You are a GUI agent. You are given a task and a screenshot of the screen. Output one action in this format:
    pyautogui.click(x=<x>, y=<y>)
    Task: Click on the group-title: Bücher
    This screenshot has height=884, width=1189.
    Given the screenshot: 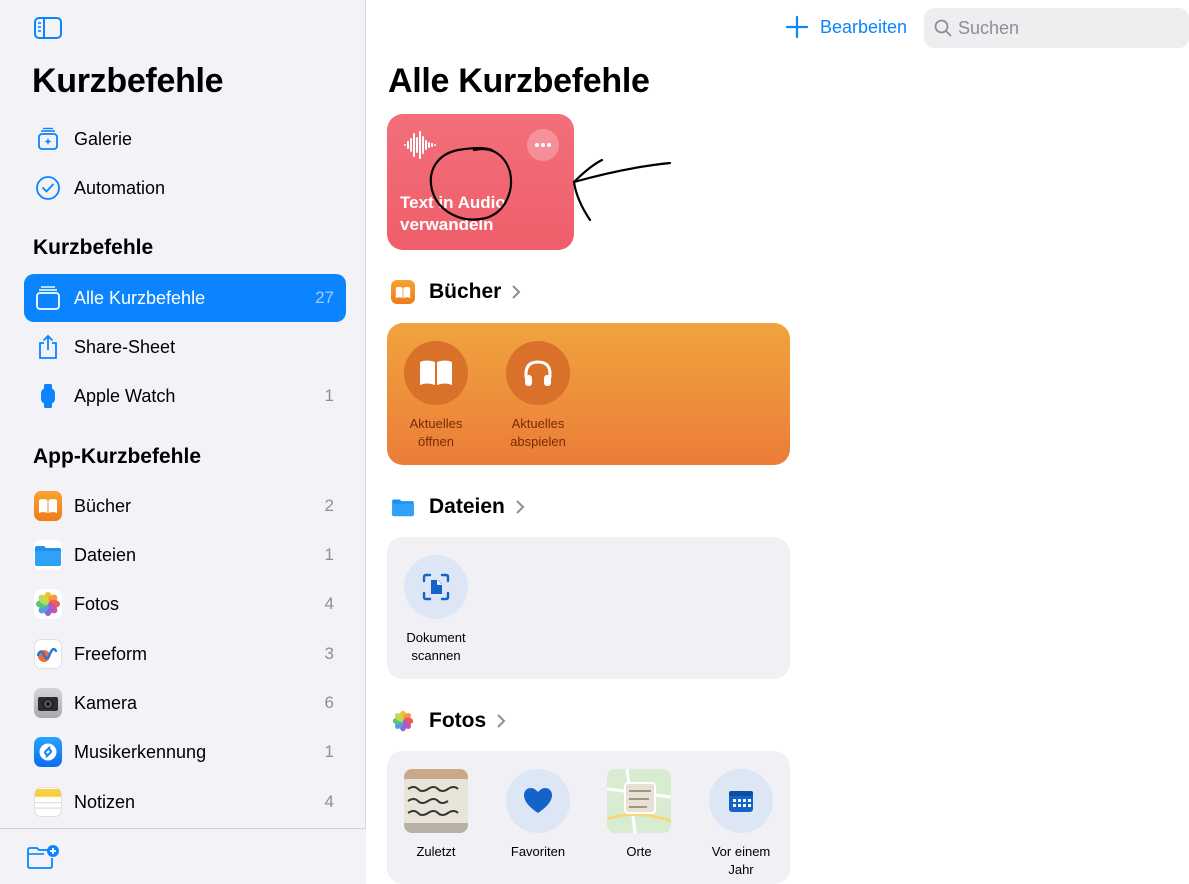 What is the action you would take?
    pyautogui.click(x=465, y=291)
    